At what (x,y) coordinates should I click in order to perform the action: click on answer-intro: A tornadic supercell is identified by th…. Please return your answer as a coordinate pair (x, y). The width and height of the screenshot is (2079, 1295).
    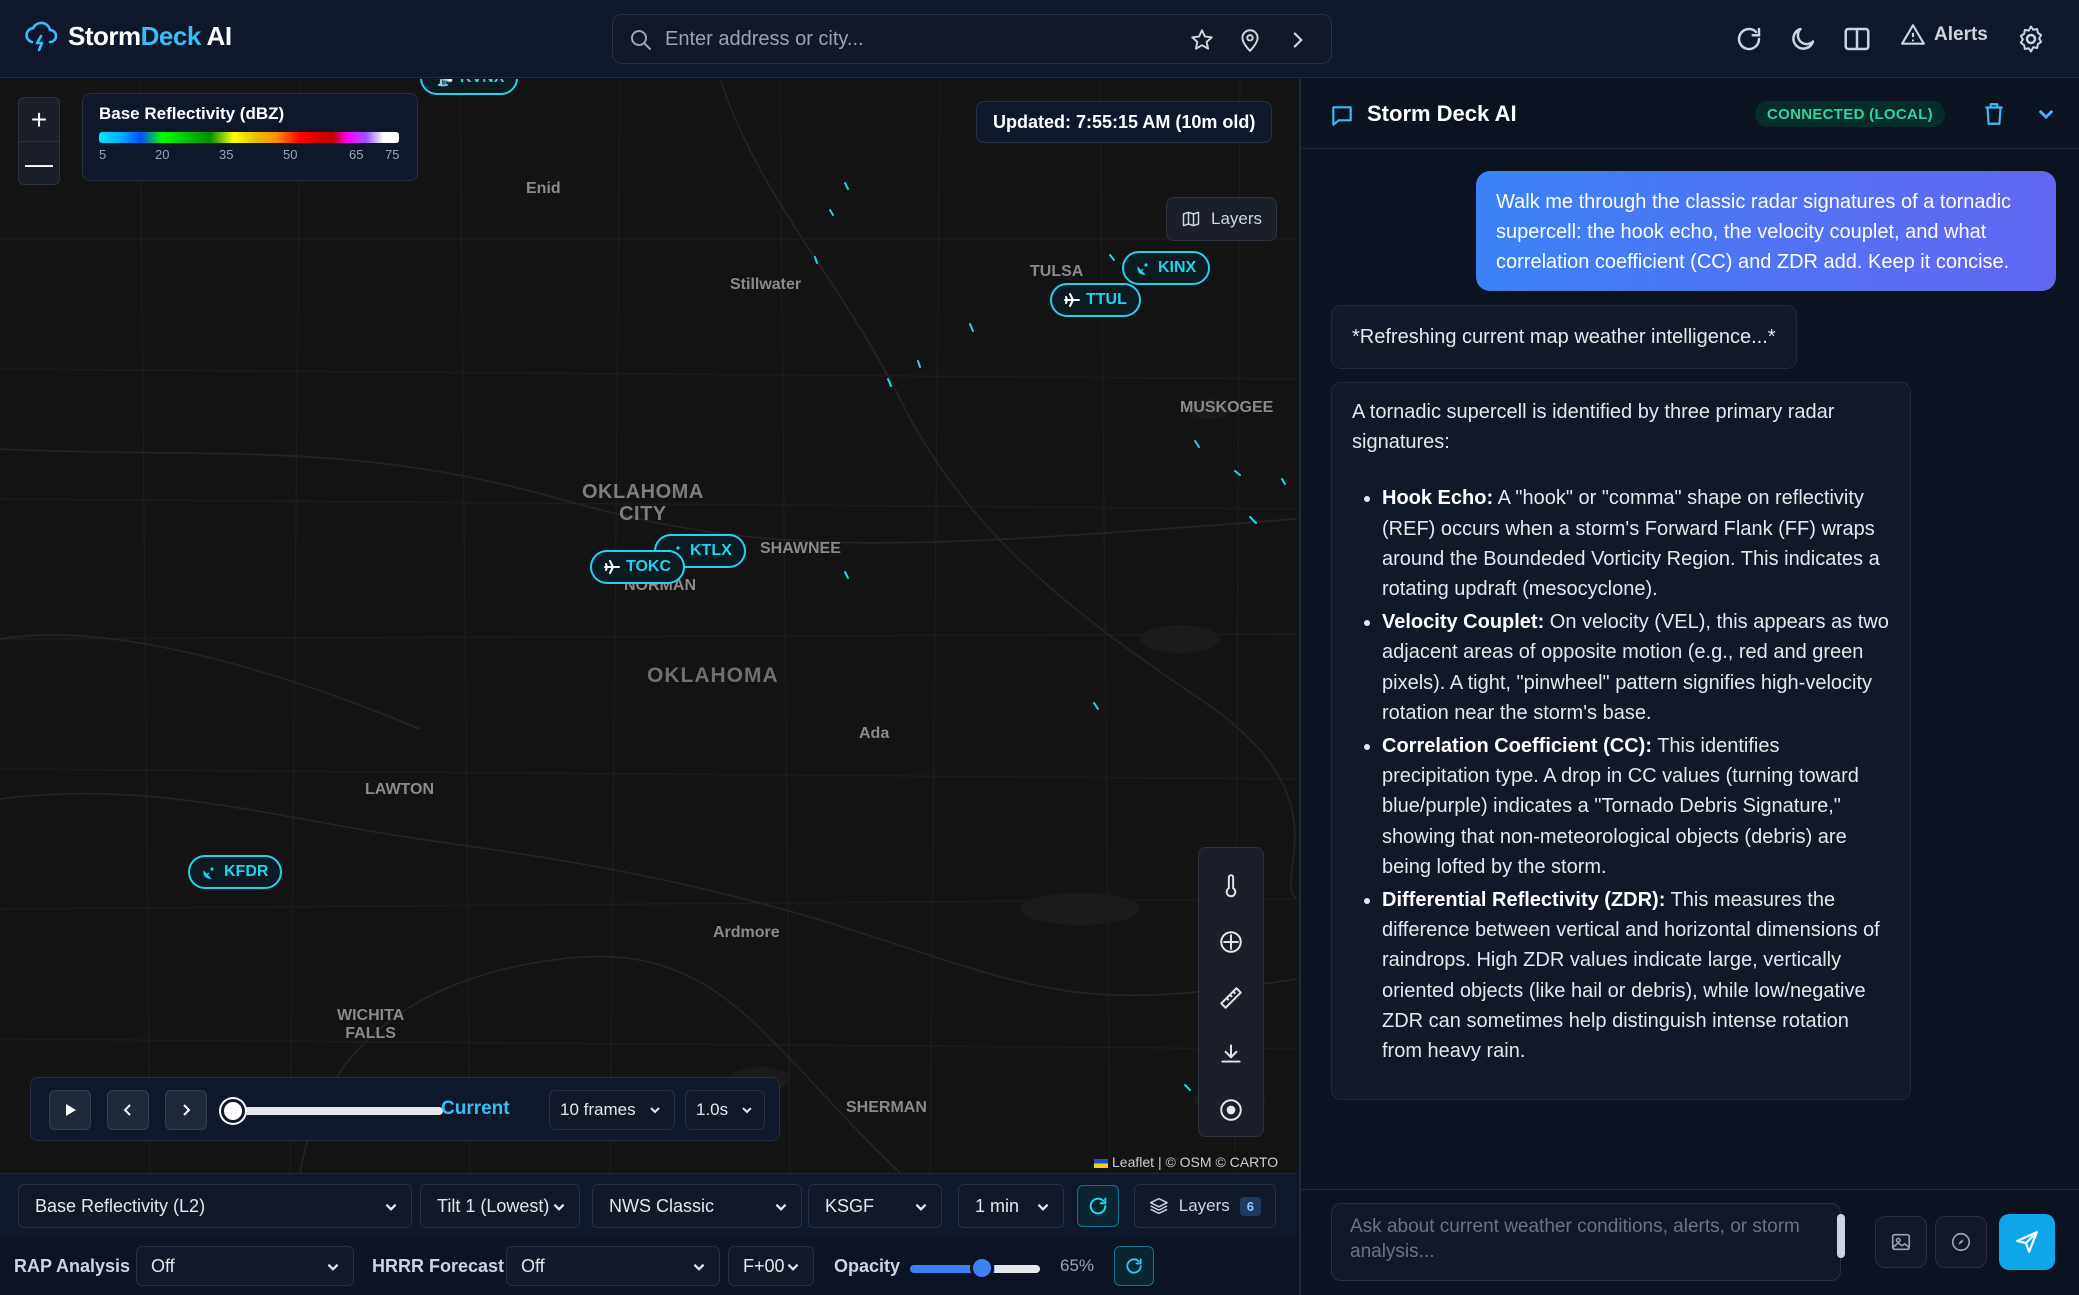
    Looking at the image, I should click on (1593, 427).